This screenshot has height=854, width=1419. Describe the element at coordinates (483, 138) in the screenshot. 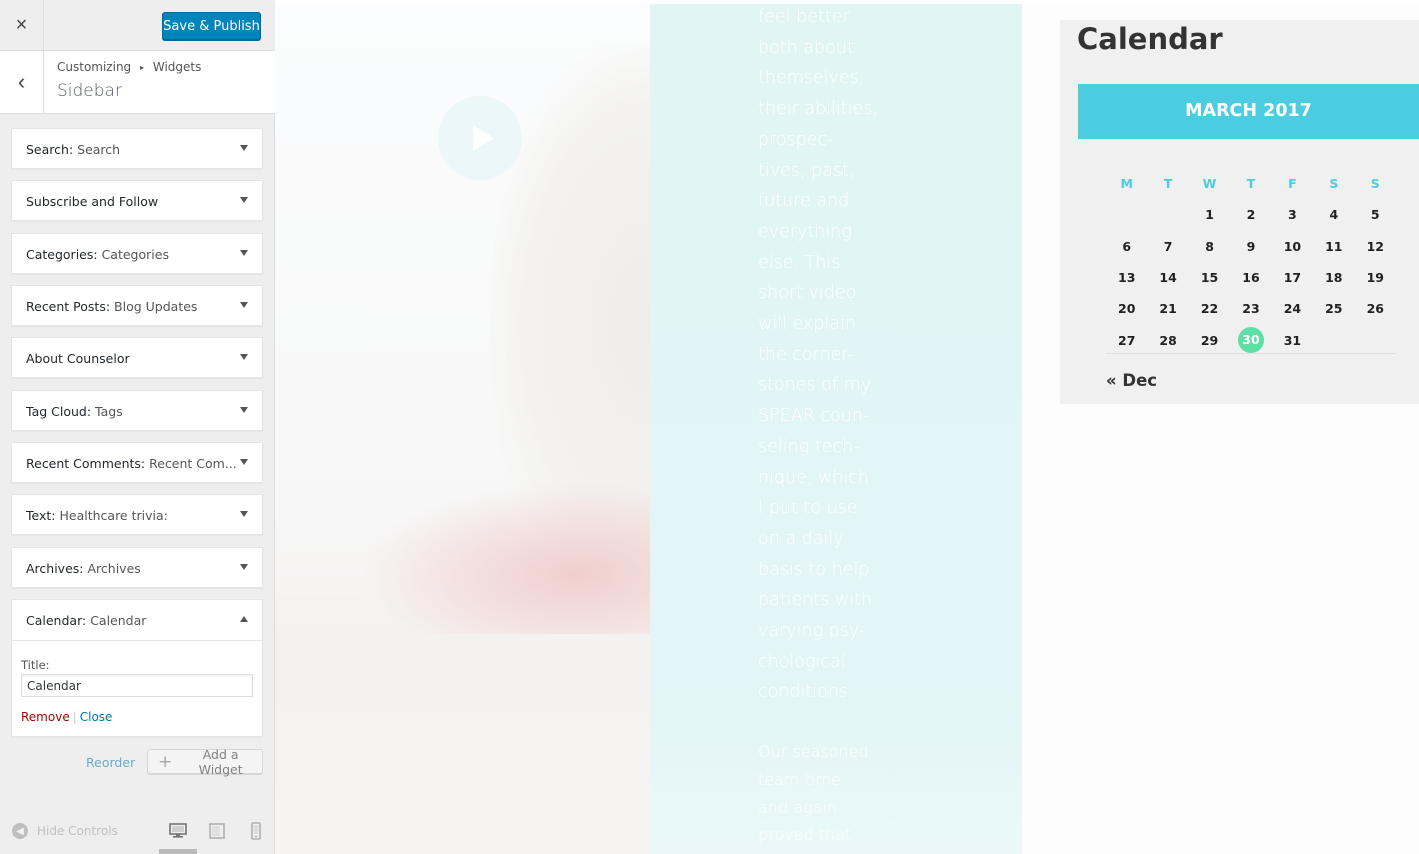

I see `play-icon` at that location.